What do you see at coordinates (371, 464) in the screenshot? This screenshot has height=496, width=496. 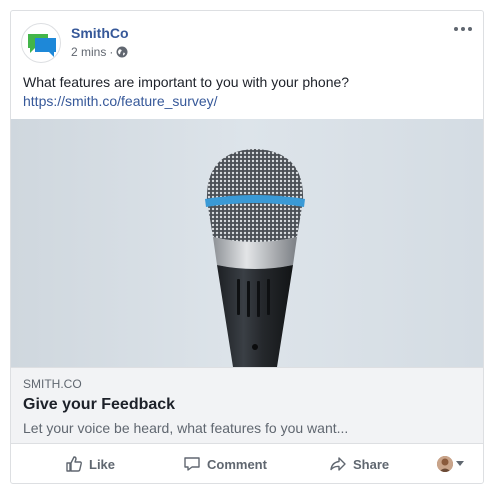 I see `share-label: Share` at bounding box center [371, 464].